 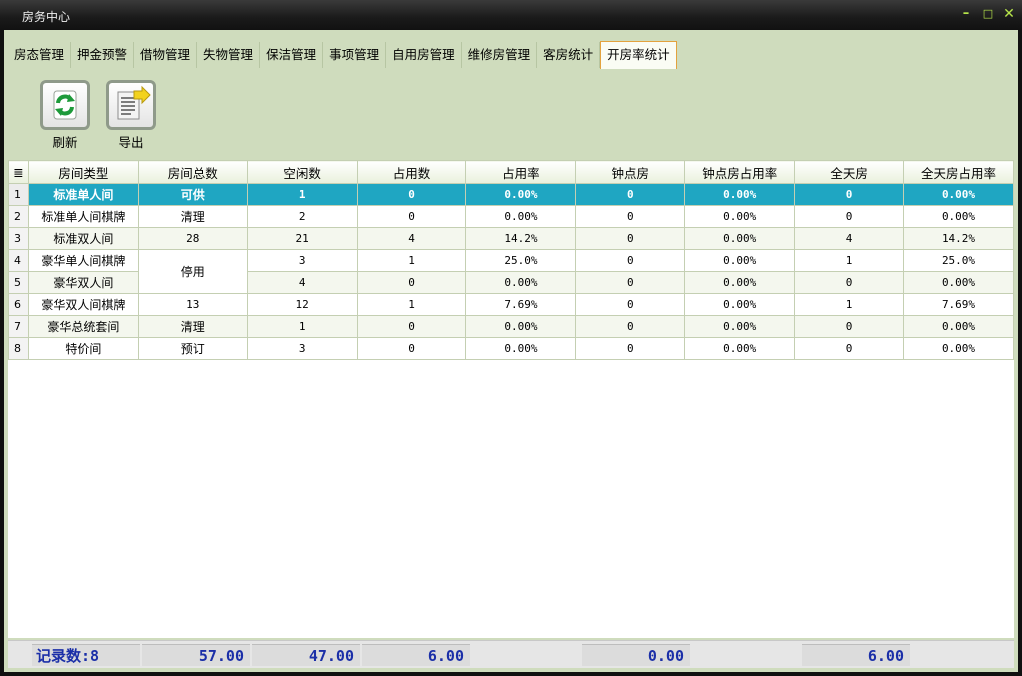 I want to click on row-number: 7, so click(x=18, y=326).